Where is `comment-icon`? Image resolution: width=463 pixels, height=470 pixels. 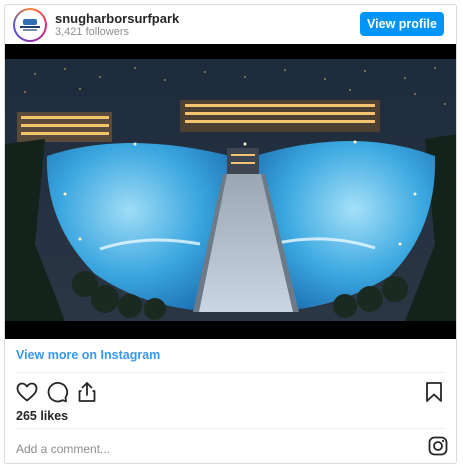 comment-icon is located at coordinates (57, 392).